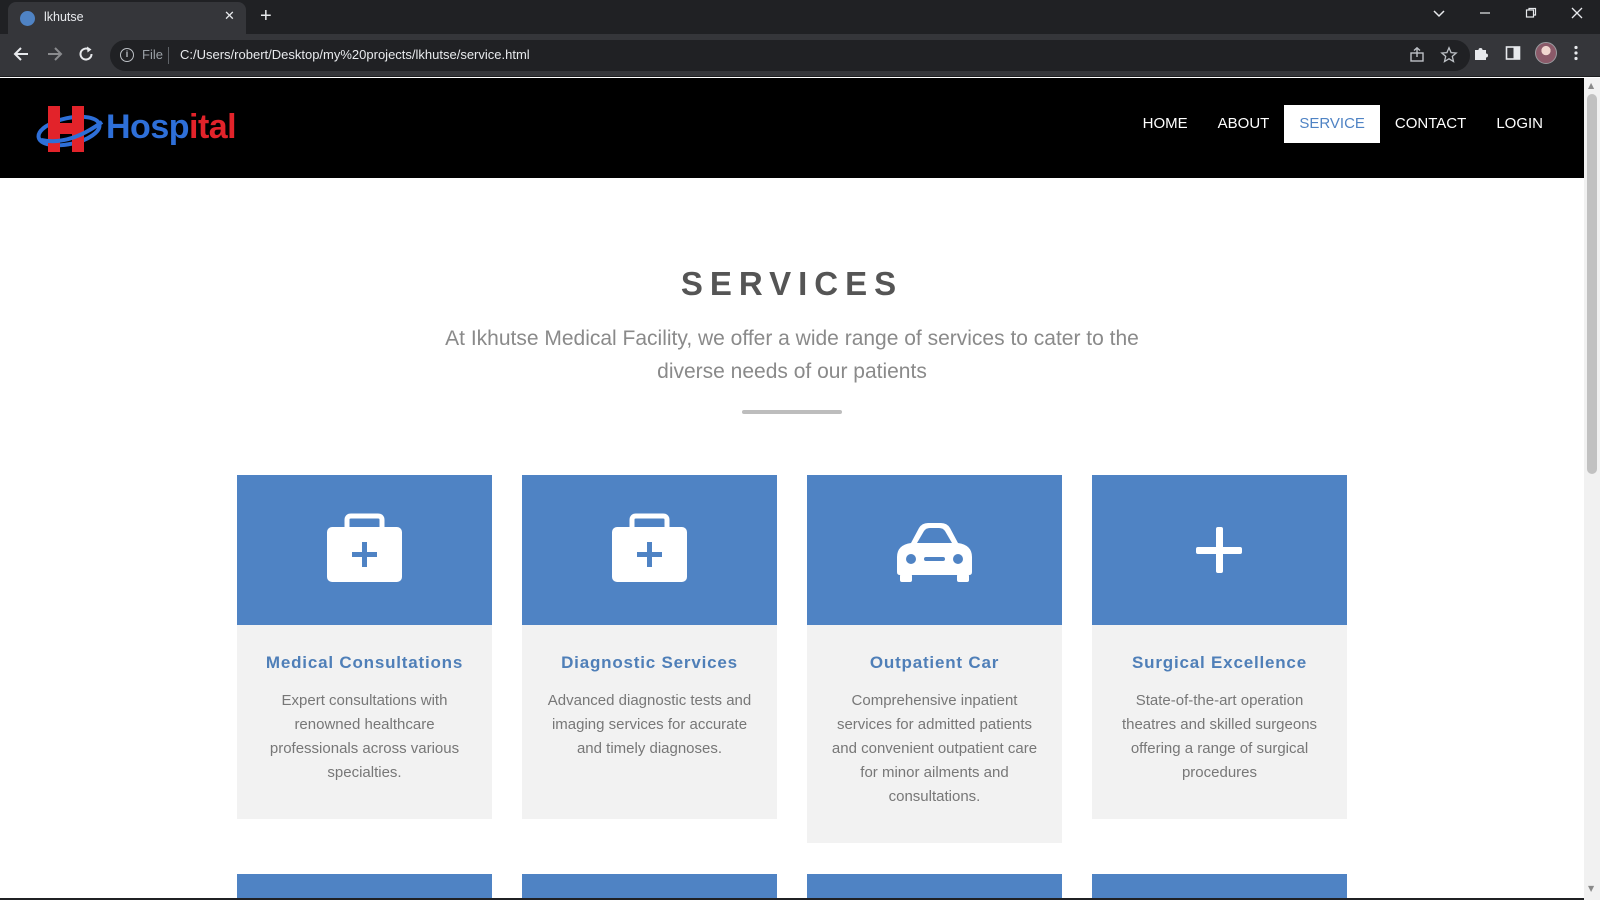 Image resolution: width=1600 pixels, height=900 pixels. I want to click on card-title: Surgical Excellence, so click(1219, 662).